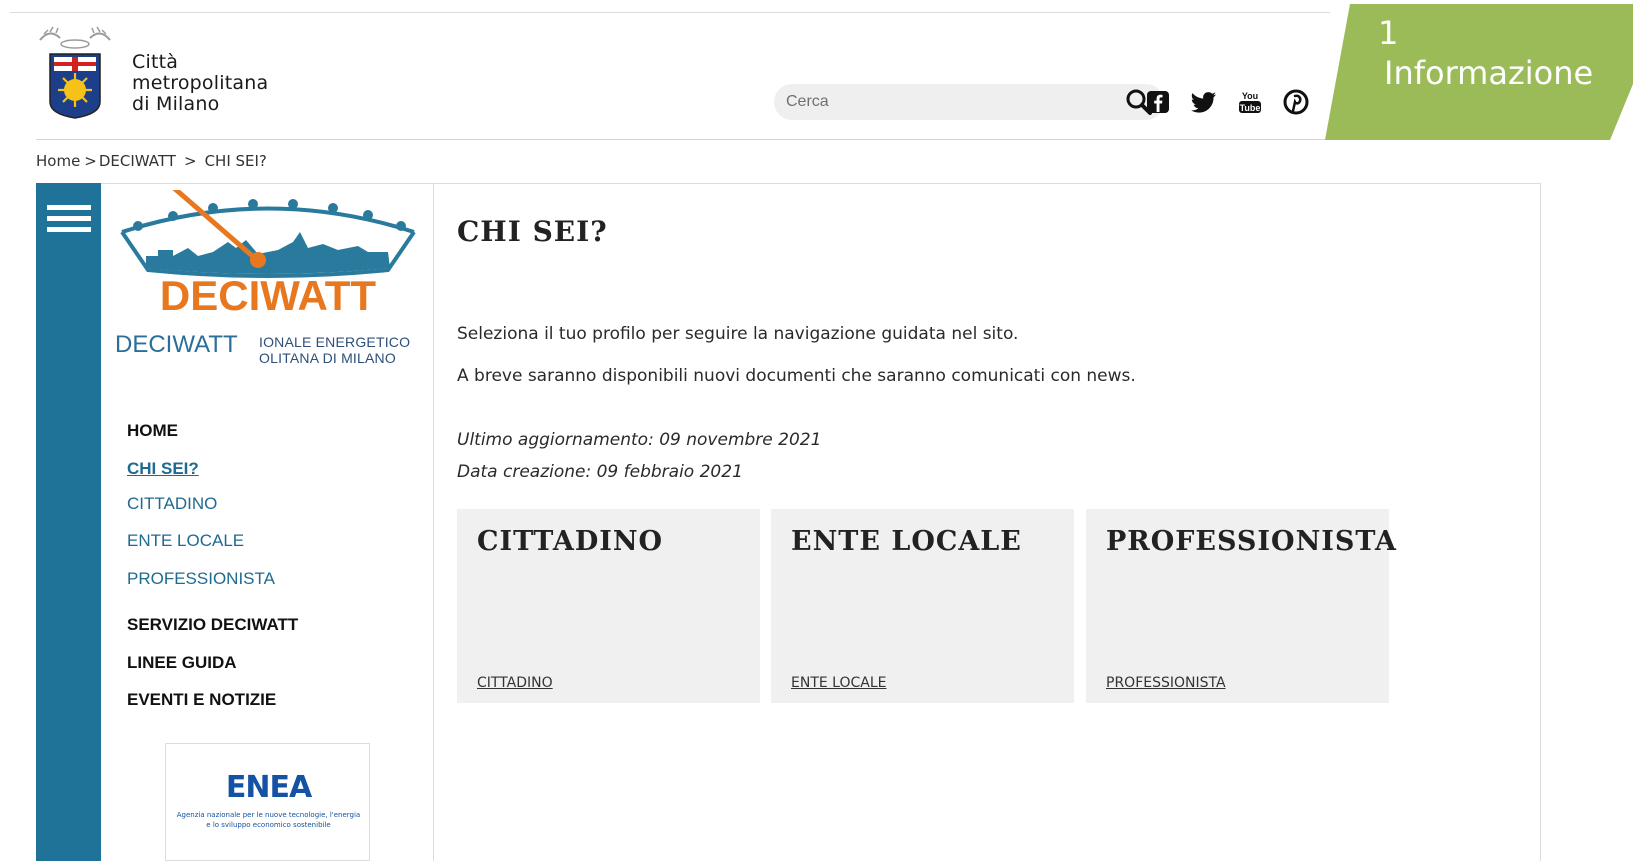  I want to click on breadcrumb-deciwatt: DECIWATT, so click(137, 161).